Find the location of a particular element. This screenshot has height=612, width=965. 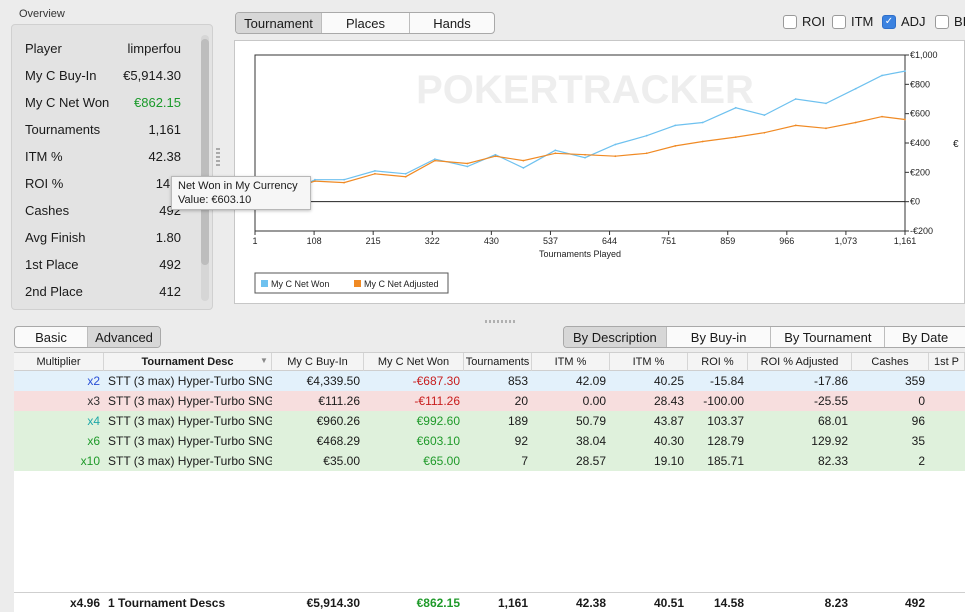

table-cell: 129.92 is located at coordinates (829, 441).